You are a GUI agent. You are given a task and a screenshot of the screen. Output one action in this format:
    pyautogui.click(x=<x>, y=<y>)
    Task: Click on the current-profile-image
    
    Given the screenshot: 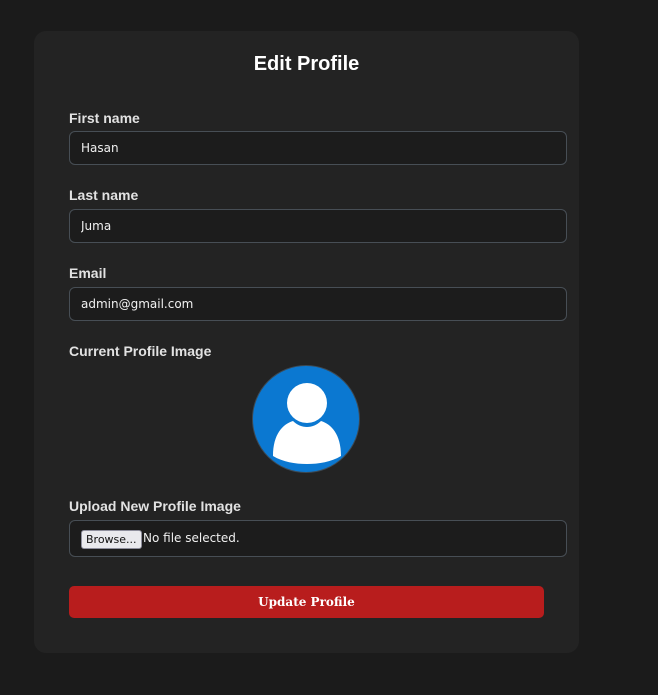 What is the action you would take?
    pyautogui.click(x=306, y=419)
    